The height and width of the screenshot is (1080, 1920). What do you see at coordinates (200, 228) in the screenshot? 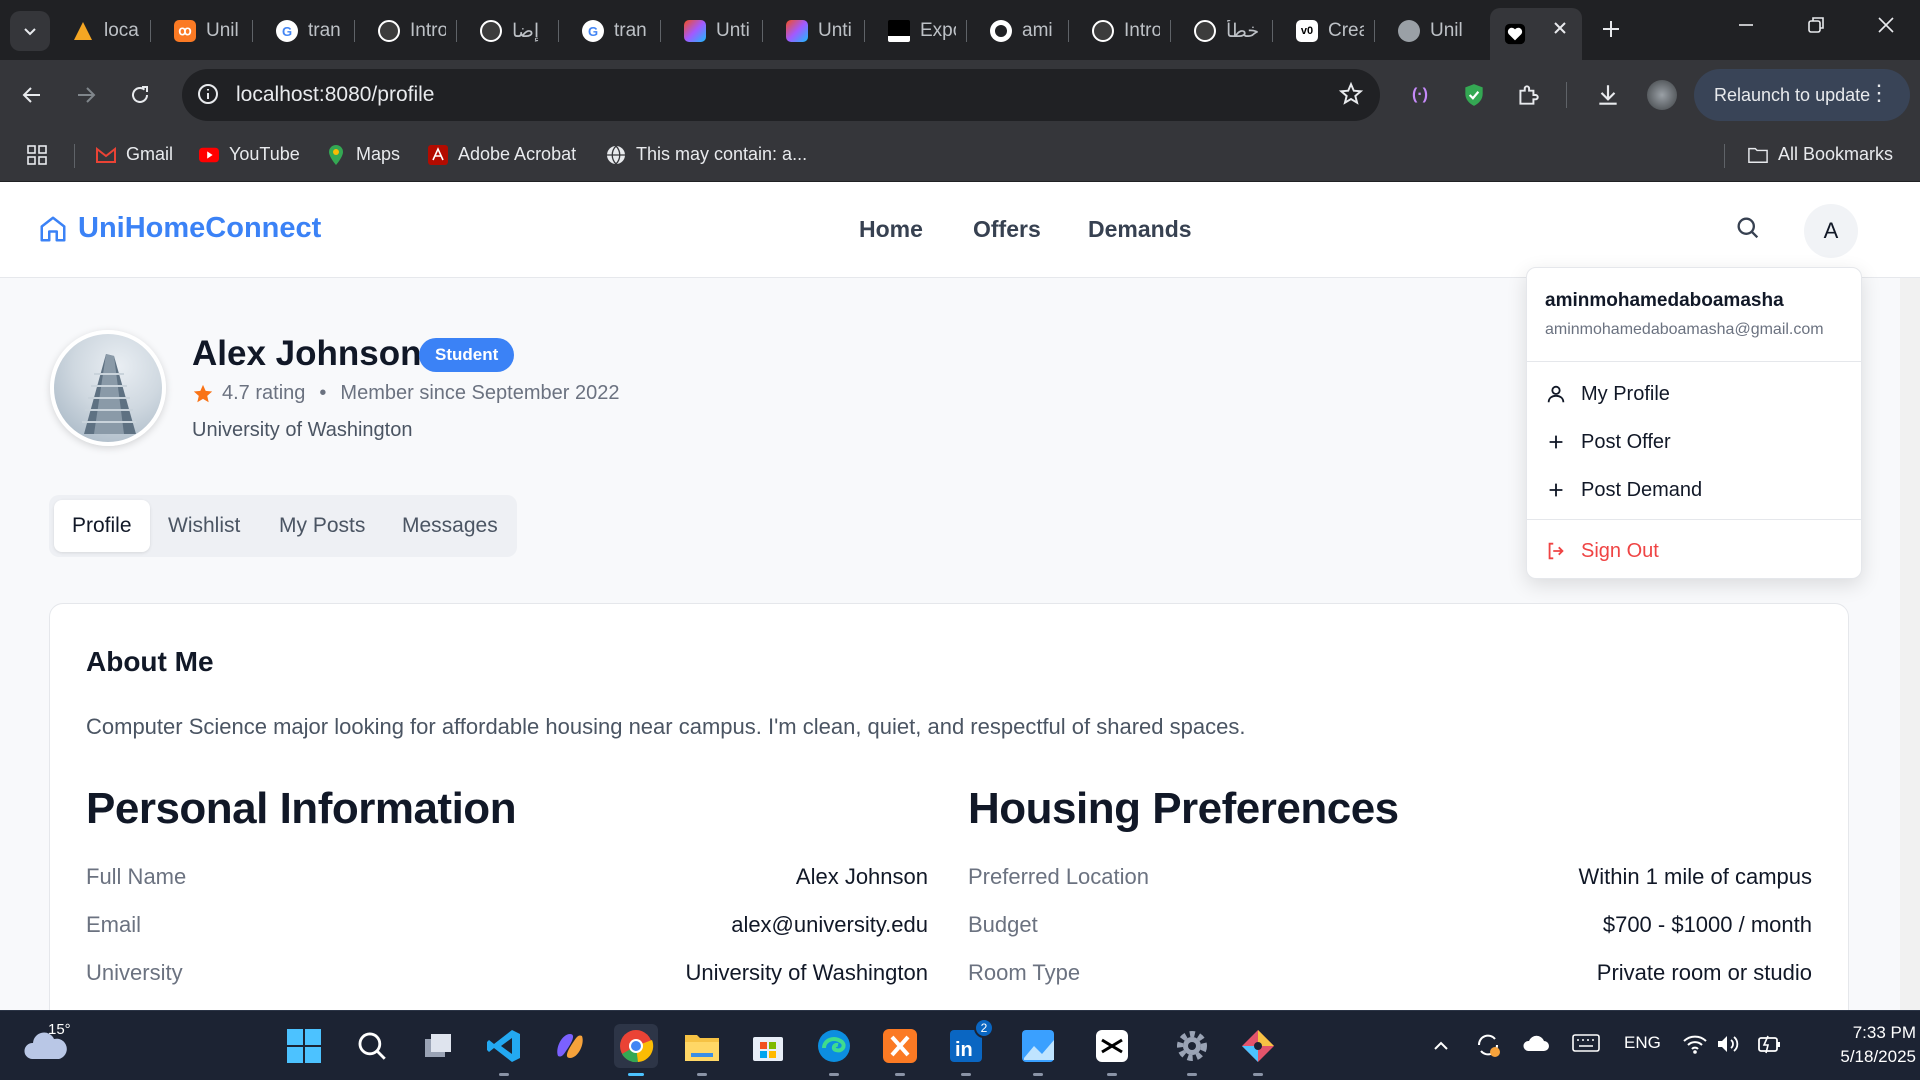
I see `brand-name: UniHomeConnect` at bounding box center [200, 228].